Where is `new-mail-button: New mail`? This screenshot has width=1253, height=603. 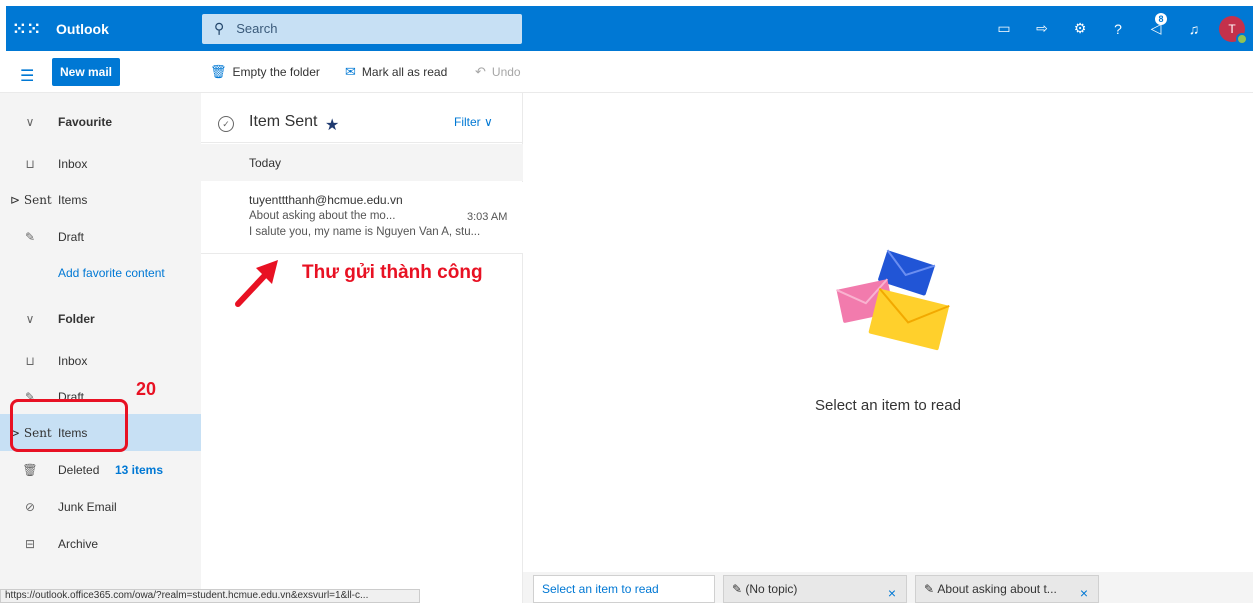
new-mail-button: New mail is located at coordinates (86, 72).